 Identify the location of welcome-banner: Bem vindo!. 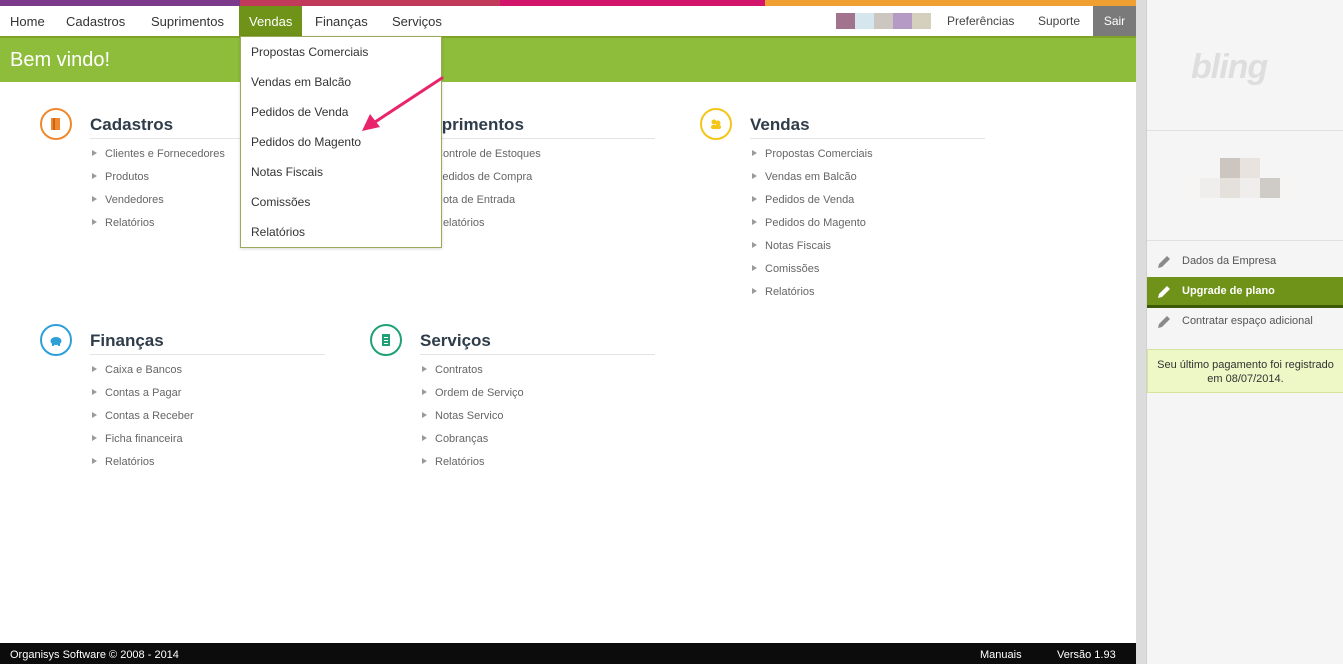
(568, 60).